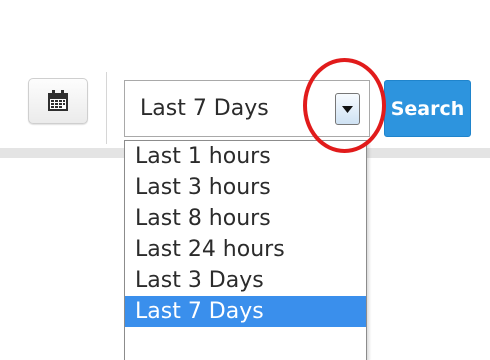 This screenshot has width=490, height=360. What do you see at coordinates (427, 108) in the screenshot?
I see `search-button: Search` at bounding box center [427, 108].